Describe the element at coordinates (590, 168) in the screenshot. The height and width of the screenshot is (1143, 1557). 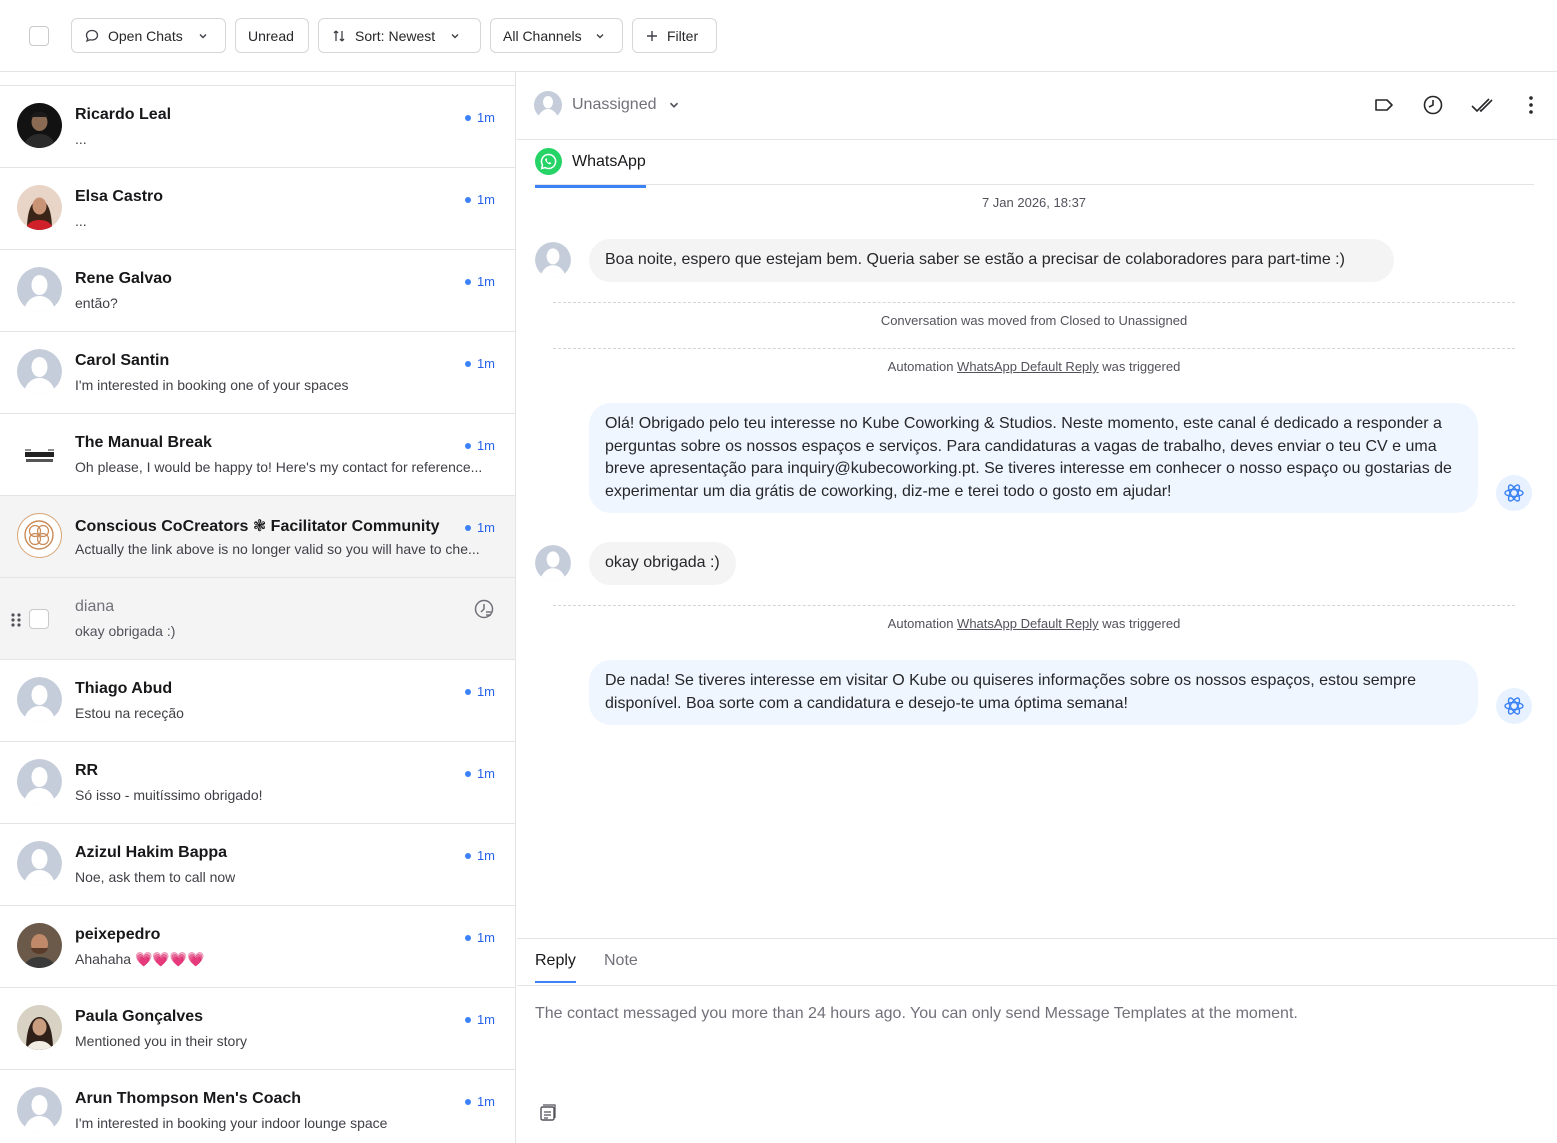
I see `channel-tab-whatsapp: WhatsApp` at that location.